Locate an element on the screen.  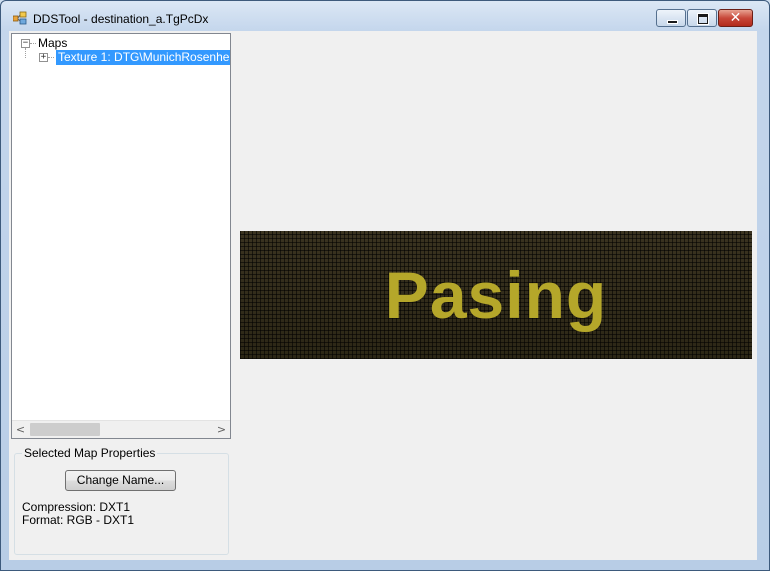
close-button: ✕ is located at coordinates (735, 18).